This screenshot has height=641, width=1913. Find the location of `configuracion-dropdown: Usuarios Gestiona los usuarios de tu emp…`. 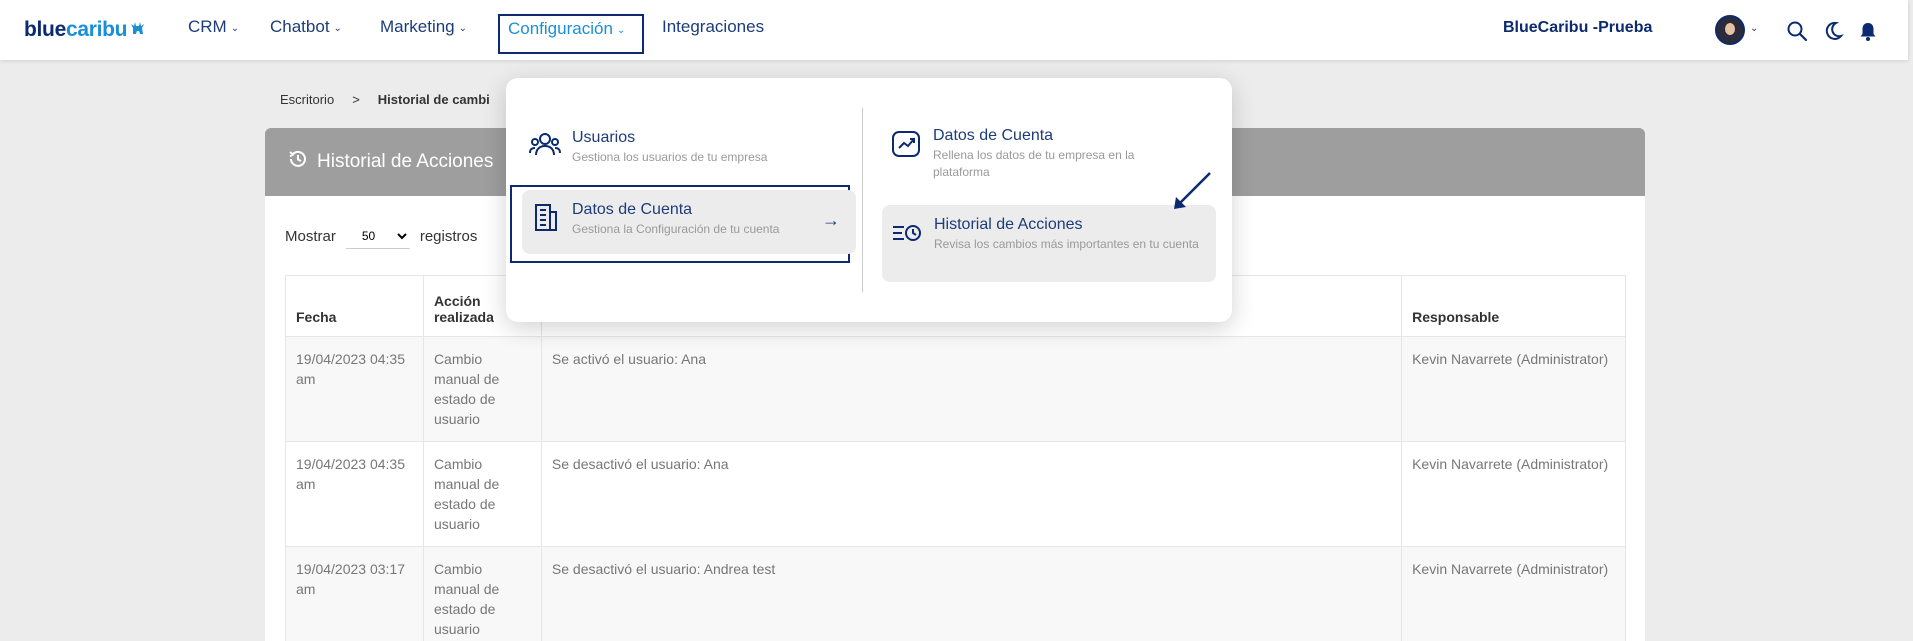

configuracion-dropdown: Usuarios Gestiona los usuarios de tu emp… is located at coordinates (869, 200).